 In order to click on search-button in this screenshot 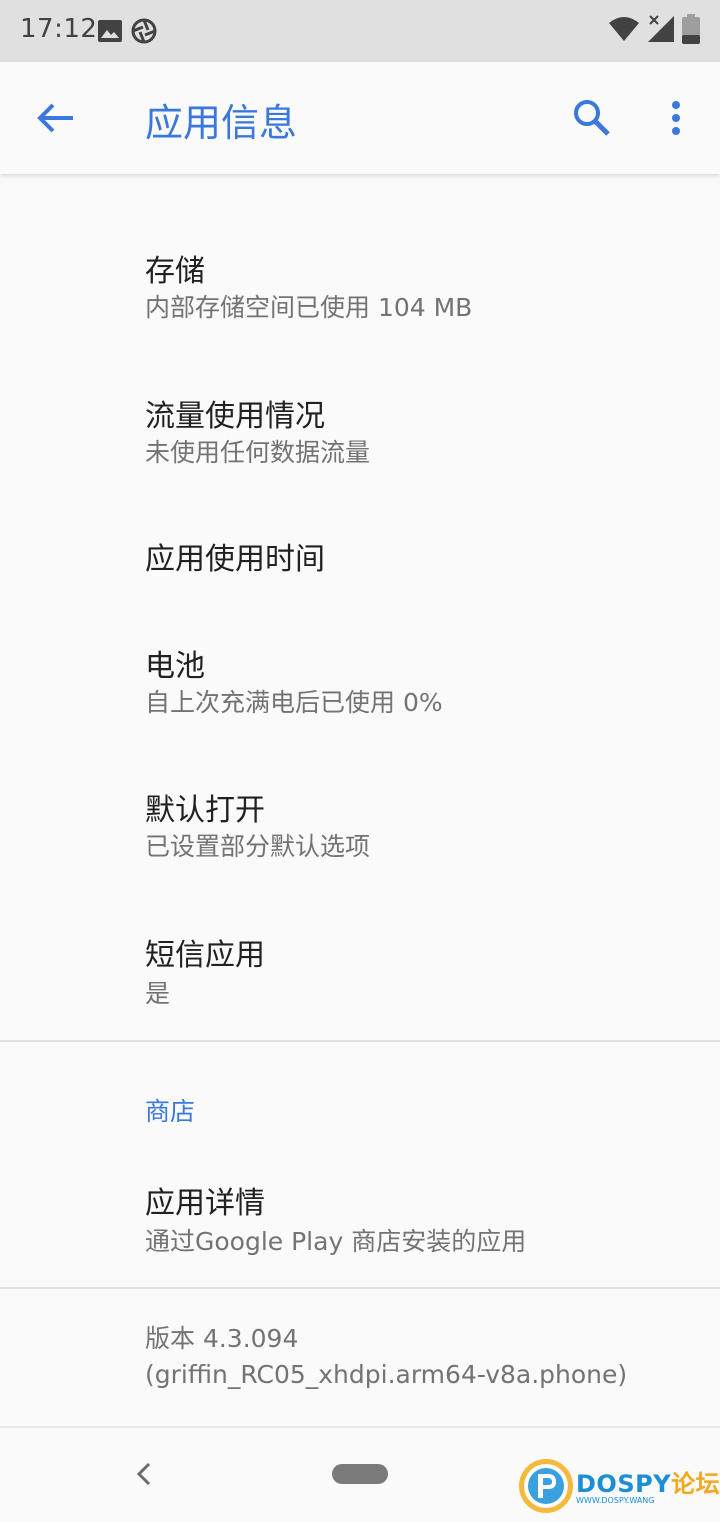, I will do `click(592, 118)`.